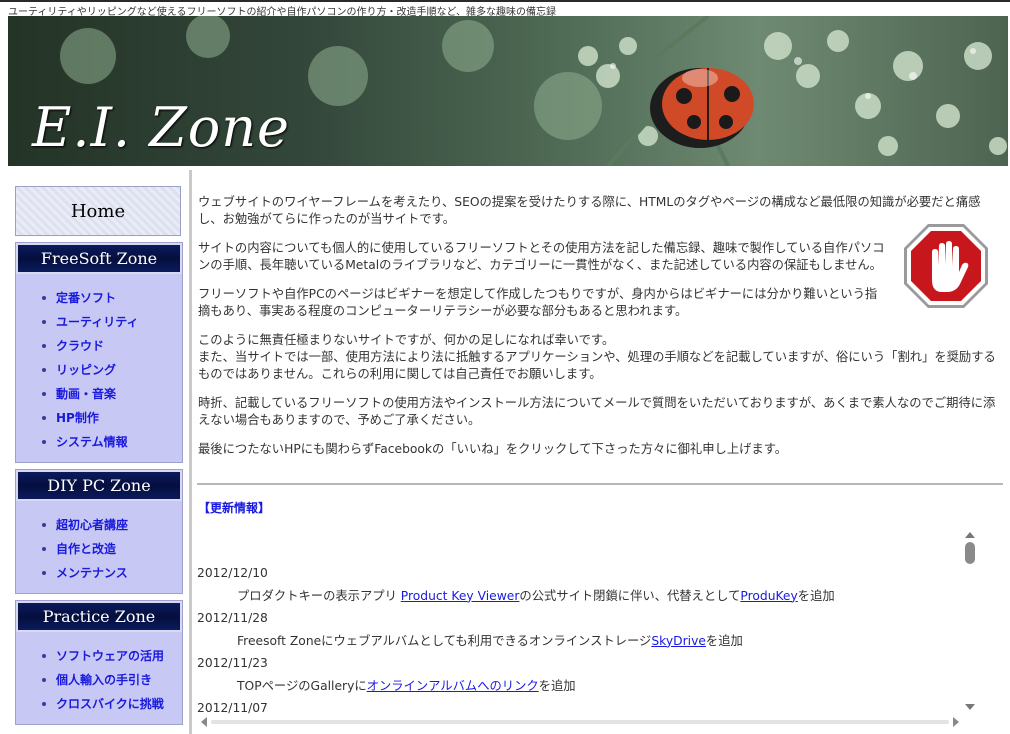 The width and height of the screenshot is (1010, 734). Describe the element at coordinates (111, 573) in the screenshot. I see `nav-link: メンテナンス` at that location.